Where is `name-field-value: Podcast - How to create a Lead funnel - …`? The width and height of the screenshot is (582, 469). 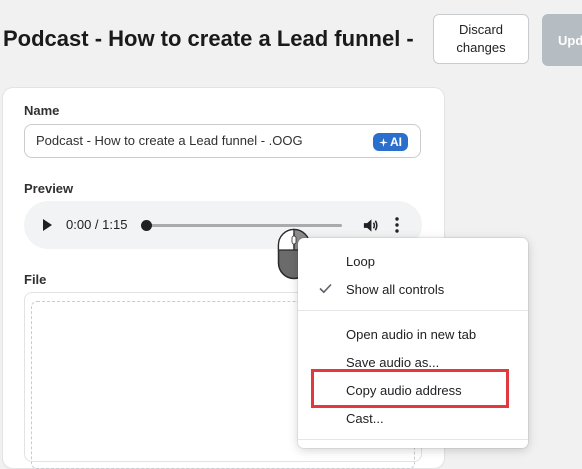
name-field-value: Podcast - How to create a Lead funnel - … is located at coordinates (169, 140).